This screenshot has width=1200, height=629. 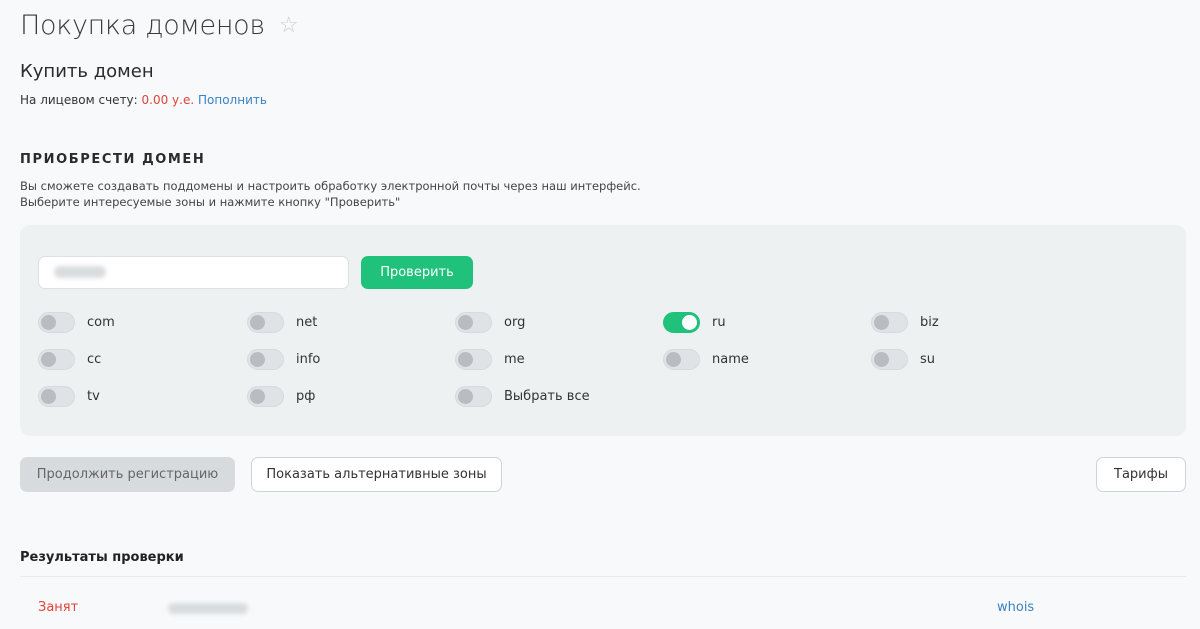 What do you see at coordinates (417, 272) in the screenshot?
I see `check-button: Проверить` at bounding box center [417, 272].